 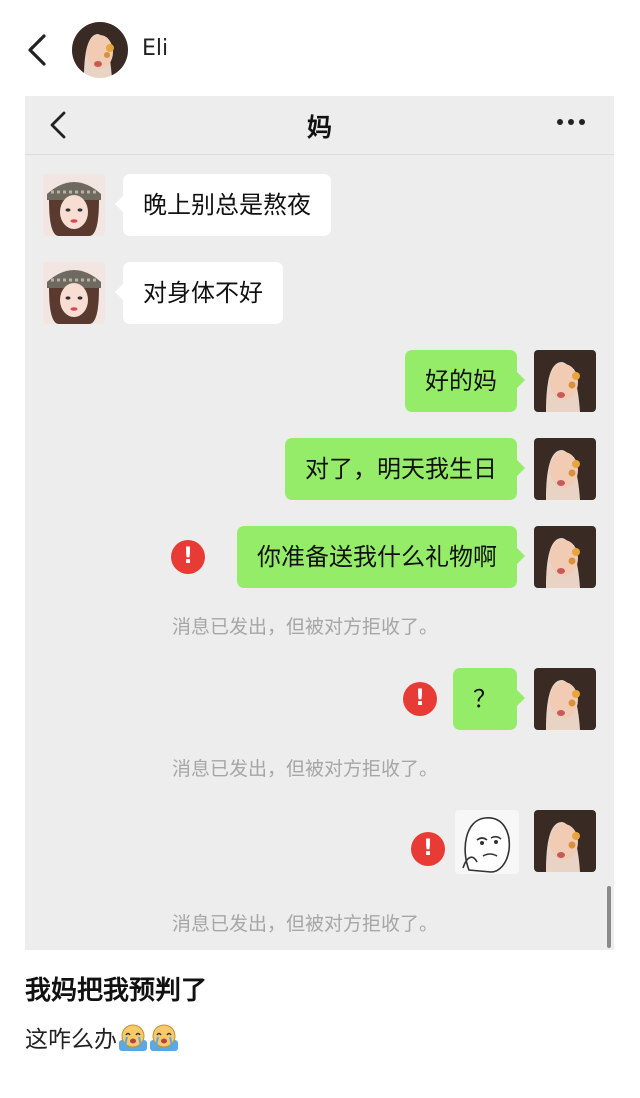 I want to click on post-header: Eli, so click(x=320, y=50).